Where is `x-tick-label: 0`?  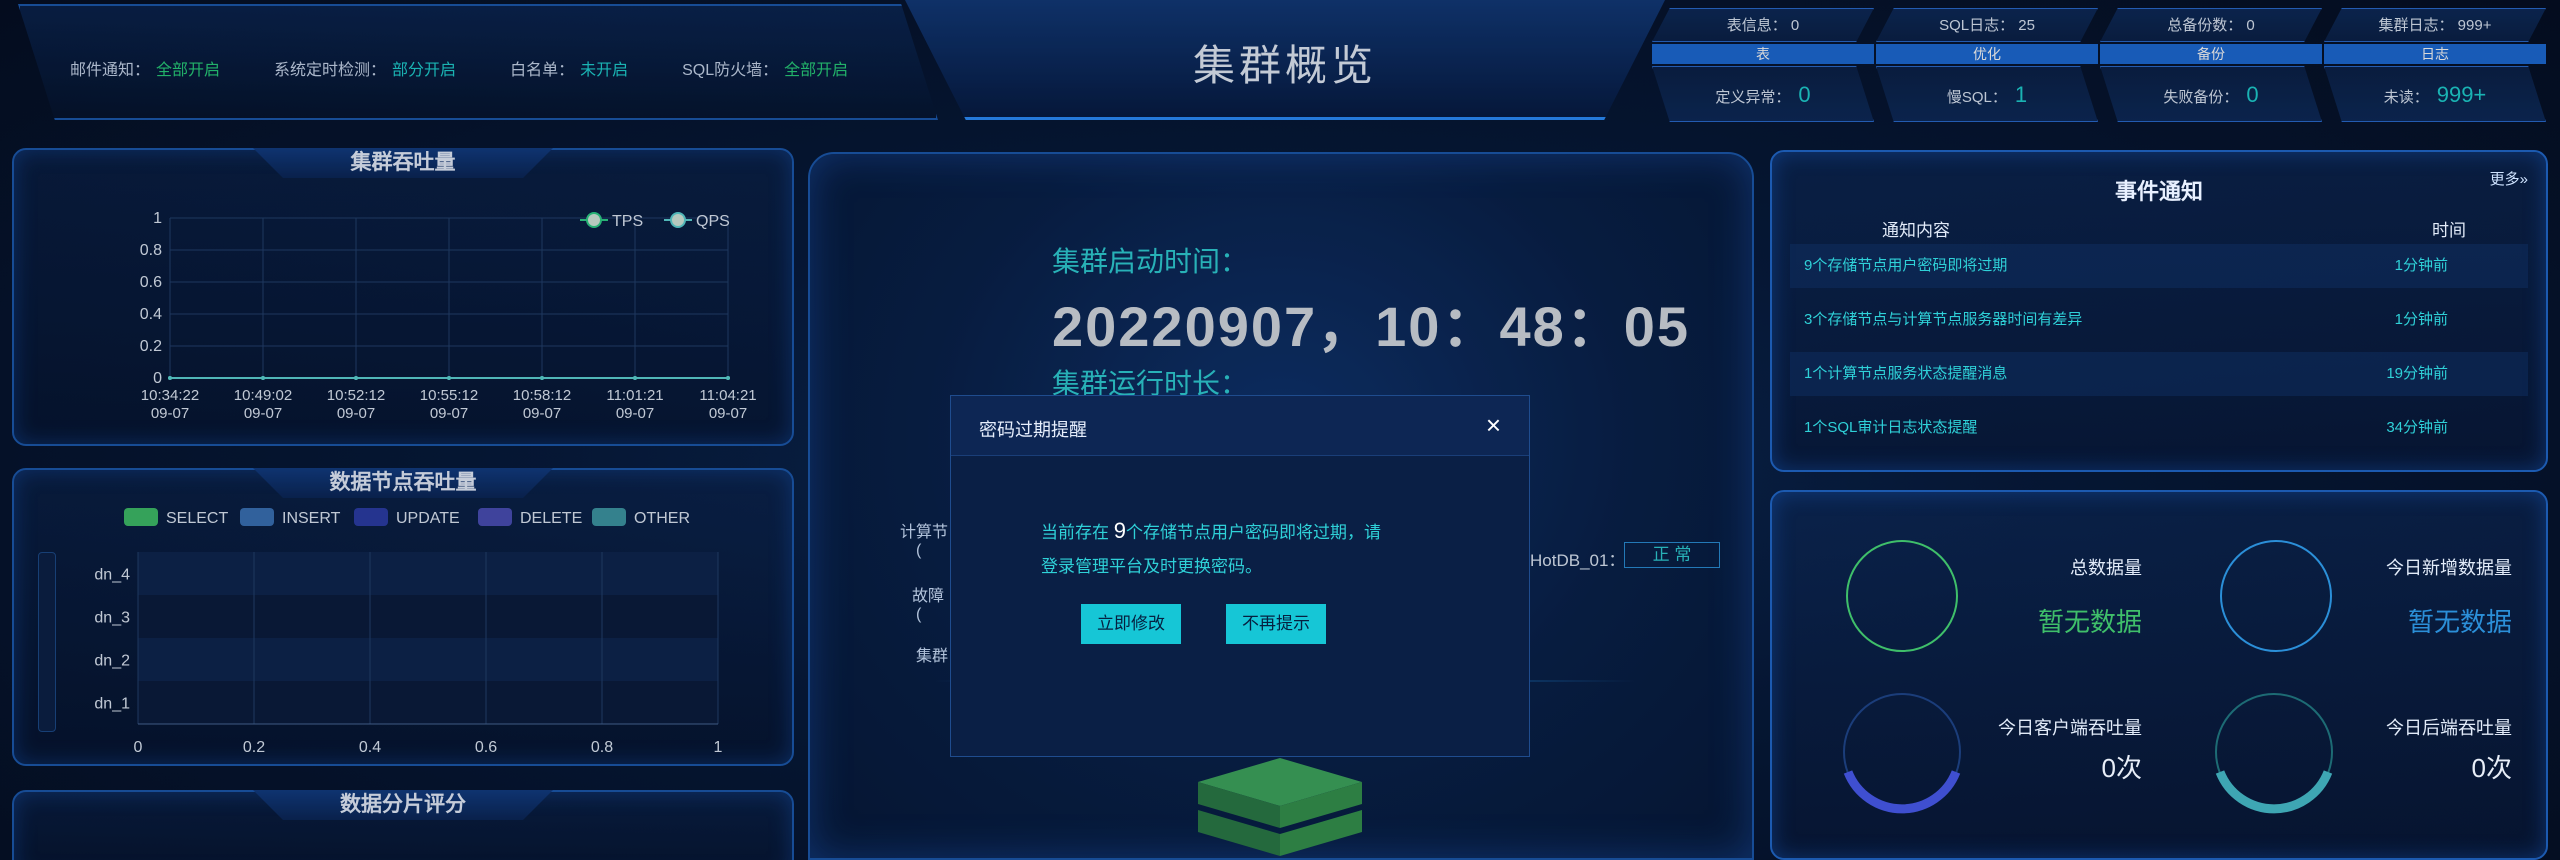 x-tick-label: 0 is located at coordinates (138, 747).